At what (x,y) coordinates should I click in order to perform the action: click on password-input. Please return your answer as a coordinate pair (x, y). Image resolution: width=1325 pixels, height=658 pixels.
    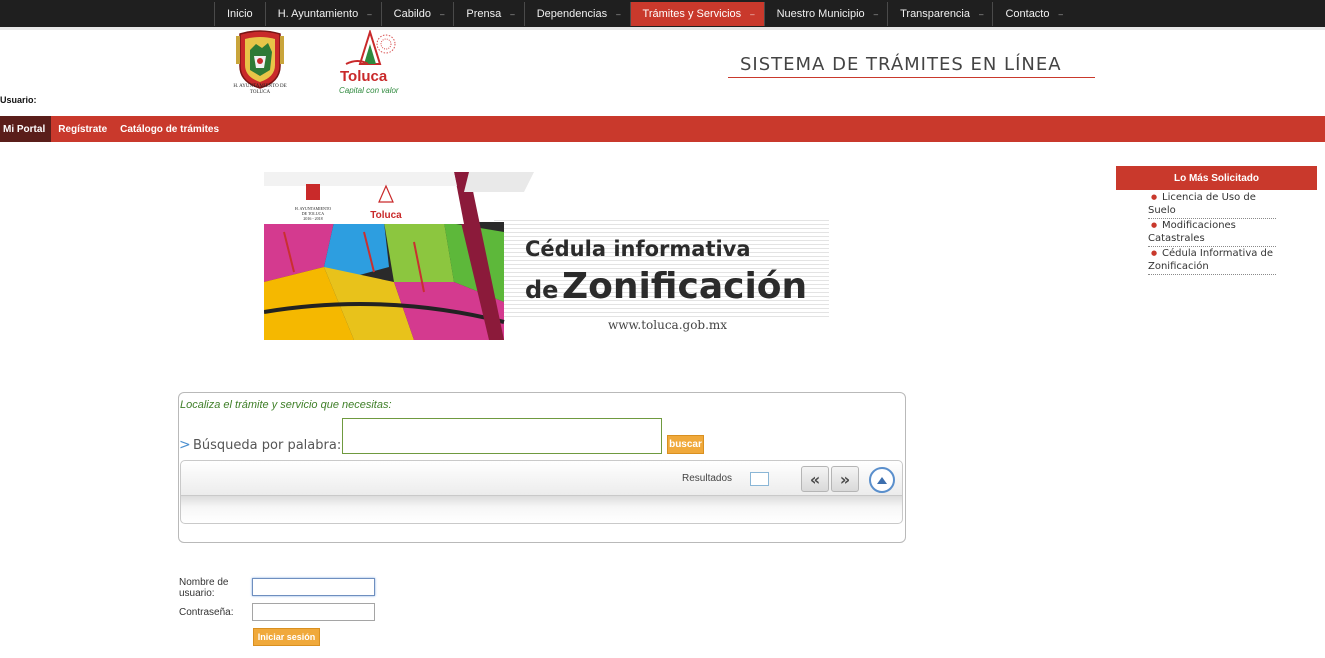
    Looking at the image, I should click on (313, 612).